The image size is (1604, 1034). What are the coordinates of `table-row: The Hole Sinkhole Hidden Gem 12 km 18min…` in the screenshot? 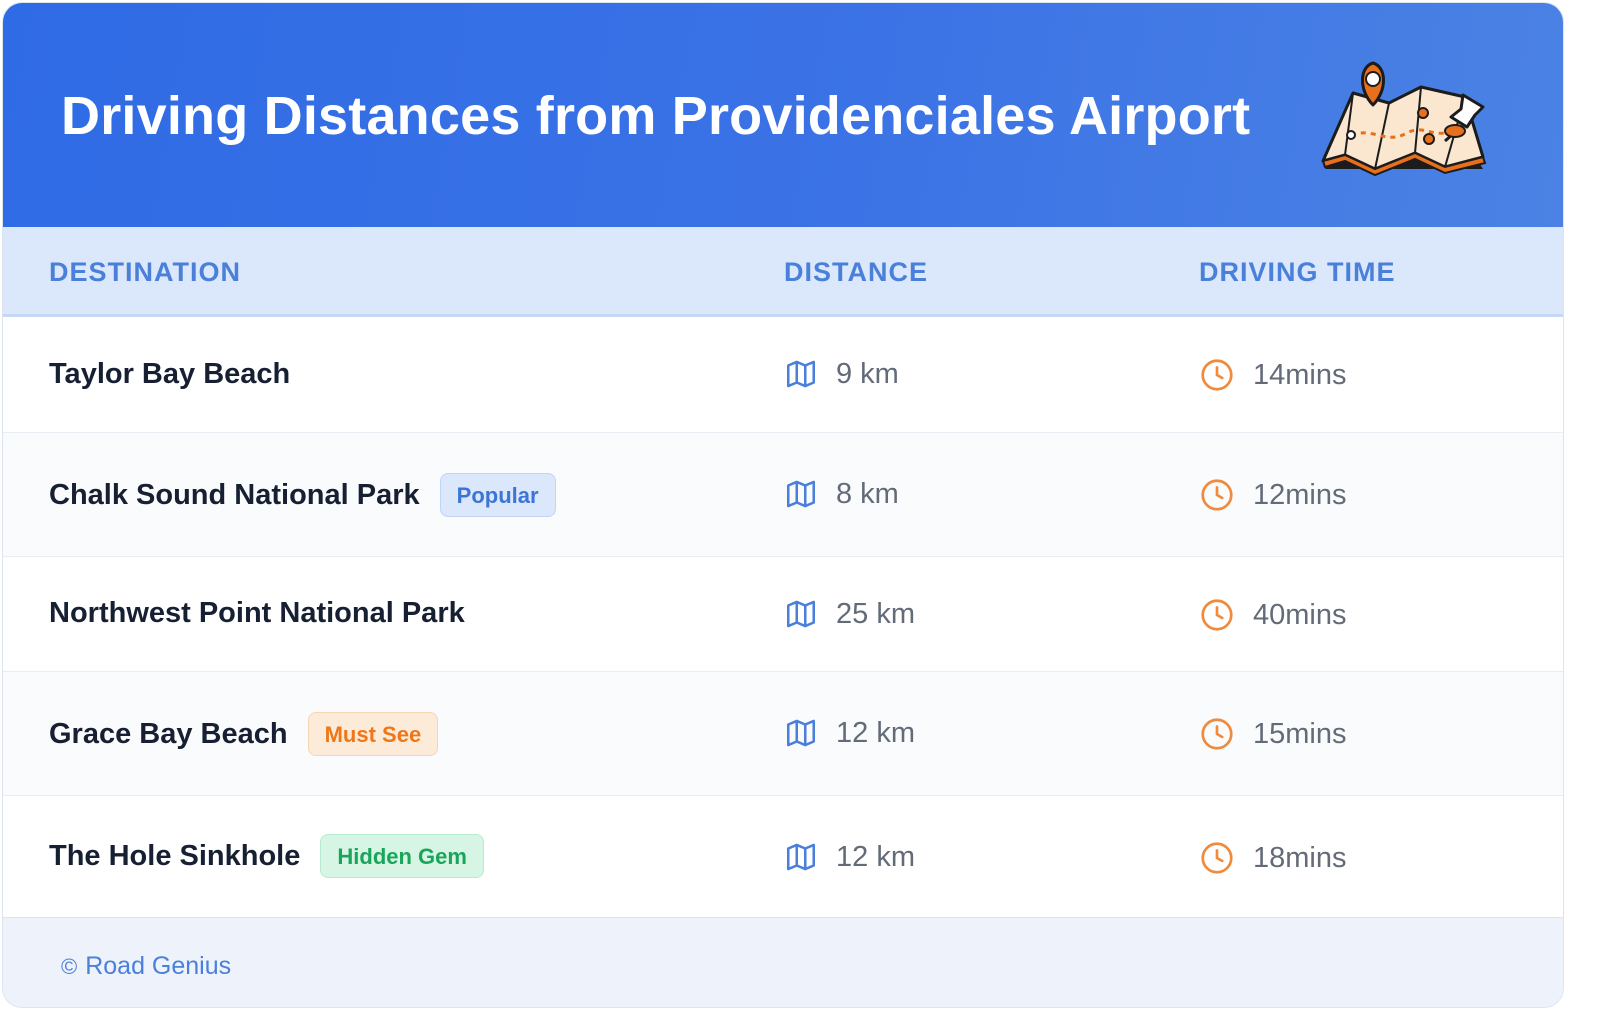 It's located at (783, 856).